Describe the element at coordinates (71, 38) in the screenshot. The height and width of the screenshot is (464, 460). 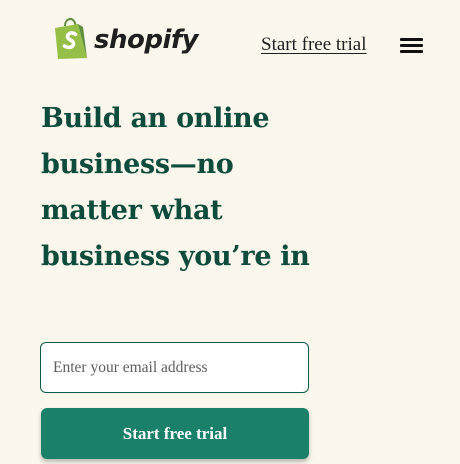
I see `shopify-bag-icon` at that location.